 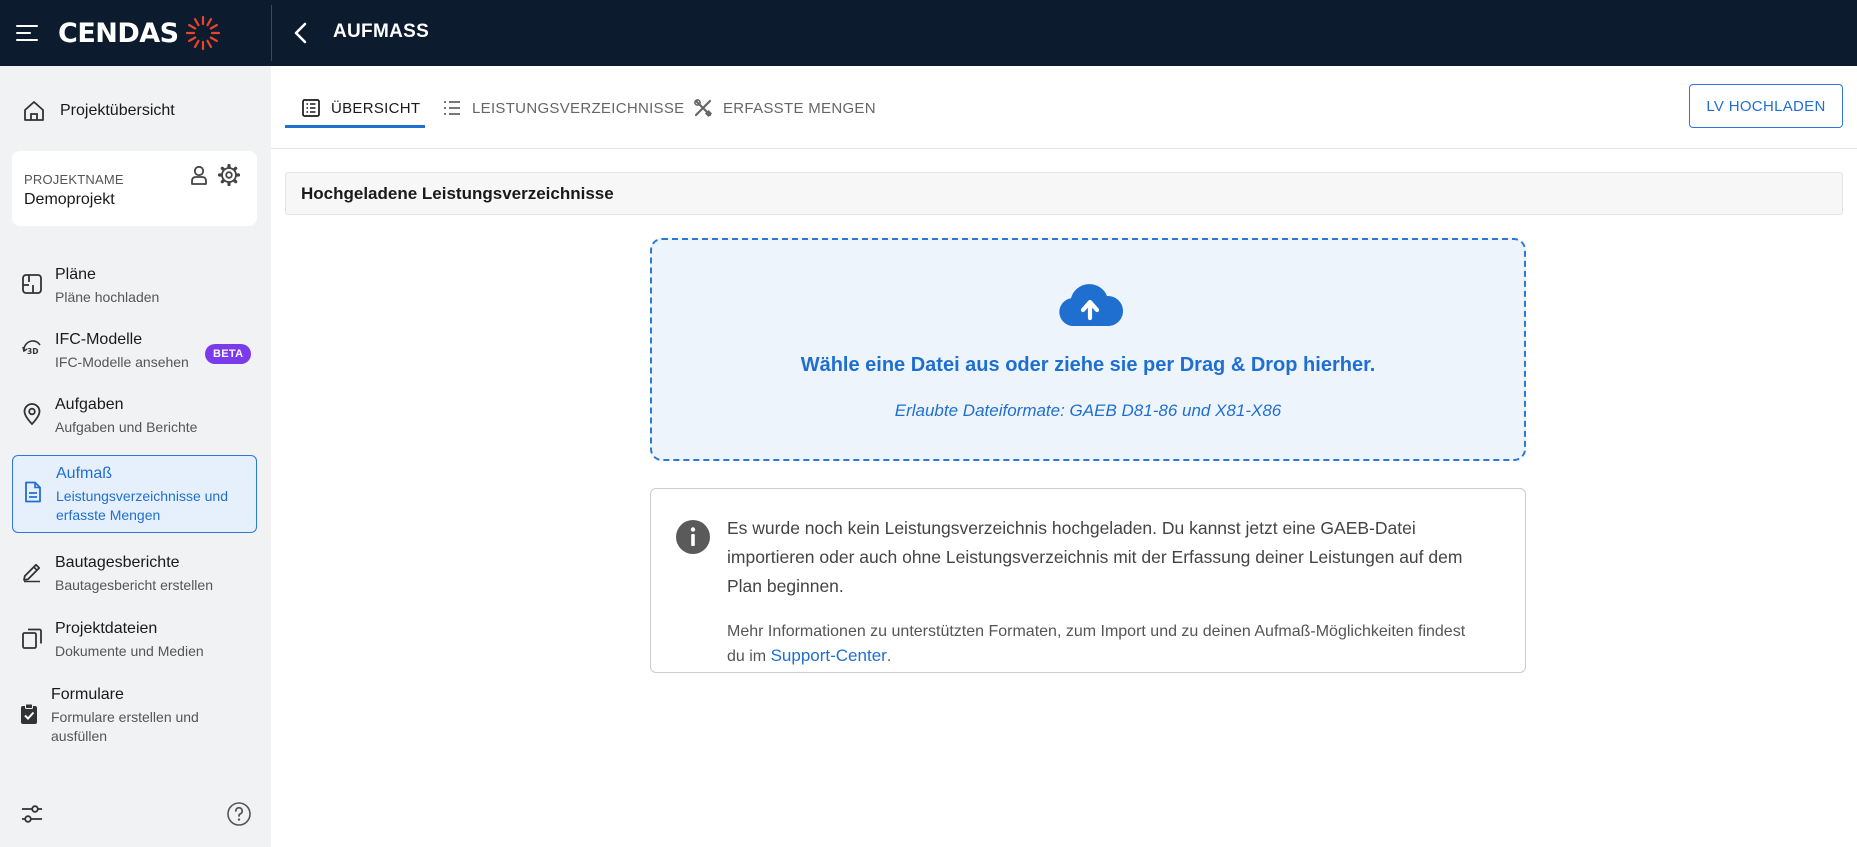 I want to click on support-center-link: Support-Center, so click(x=829, y=655).